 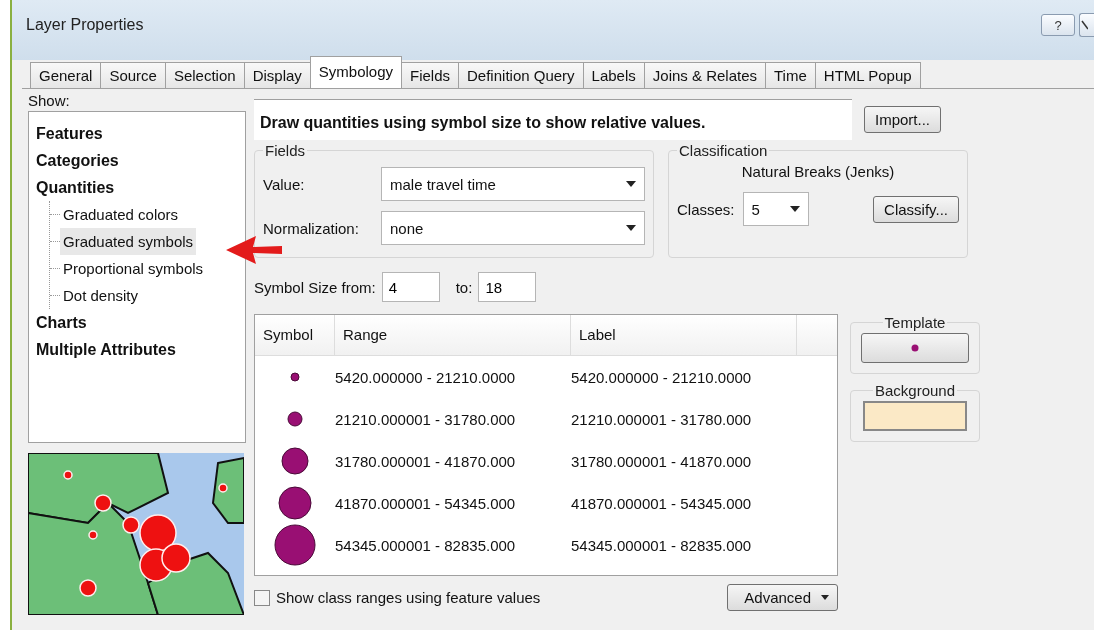 What do you see at coordinates (315, 287) in the screenshot?
I see `size-from-label: Symbol Size from:` at bounding box center [315, 287].